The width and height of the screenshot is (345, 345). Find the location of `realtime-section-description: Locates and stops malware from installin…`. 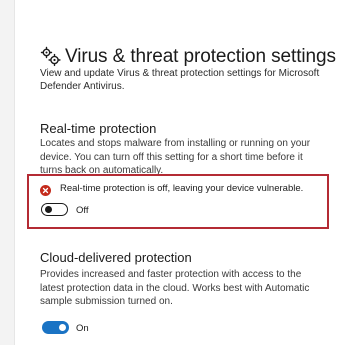

realtime-section-description: Locates and stops malware from installin… is located at coordinates (175, 157).